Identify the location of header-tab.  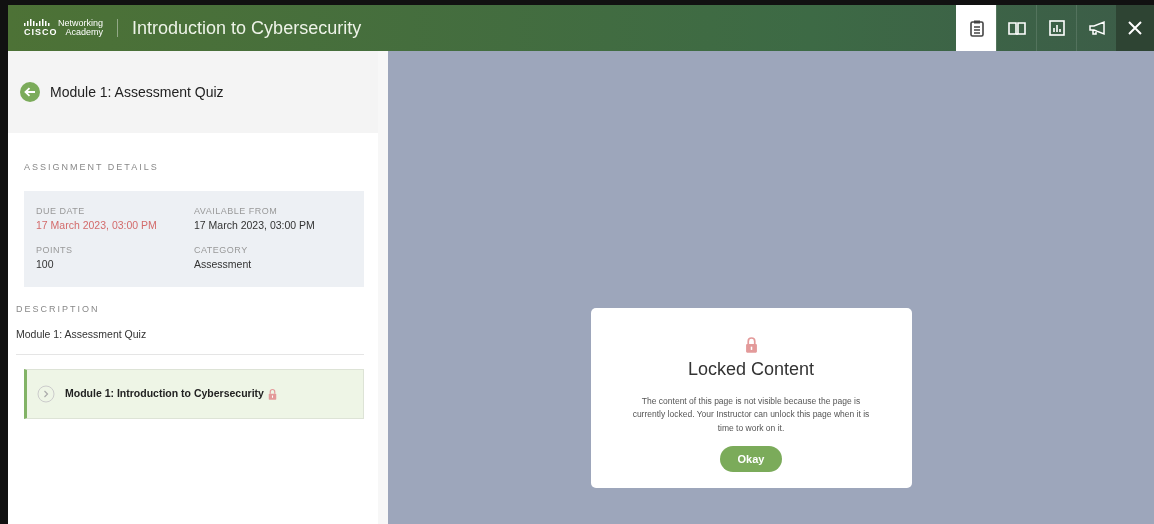
(976, 28).